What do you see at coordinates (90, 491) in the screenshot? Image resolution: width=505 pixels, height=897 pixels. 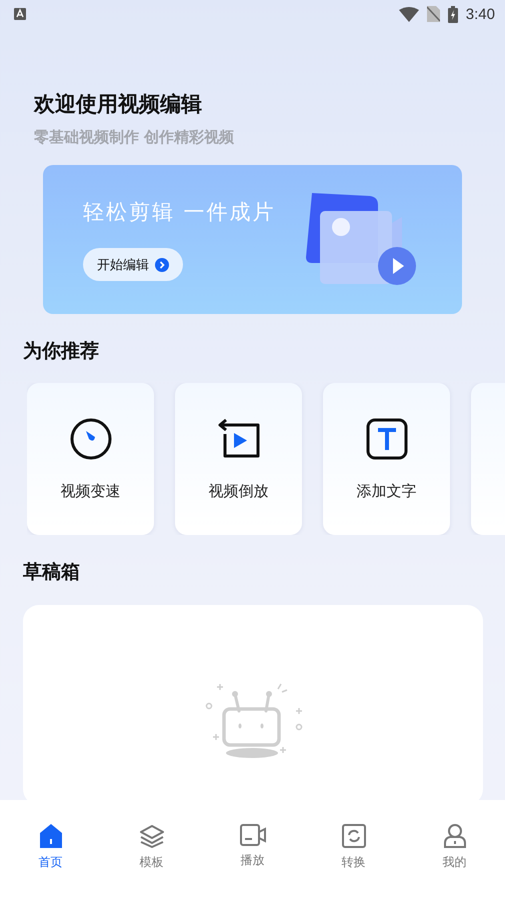 I see `tool-label: 视频变速` at bounding box center [90, 491].